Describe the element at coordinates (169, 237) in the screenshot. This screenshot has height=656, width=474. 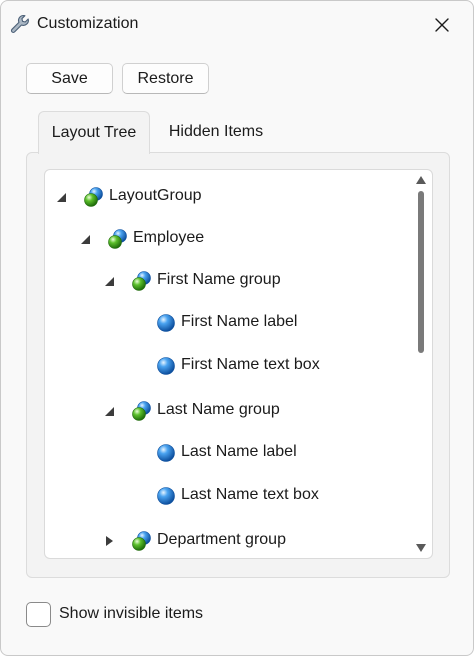
I see `tree-node-label: Employee` at that location.